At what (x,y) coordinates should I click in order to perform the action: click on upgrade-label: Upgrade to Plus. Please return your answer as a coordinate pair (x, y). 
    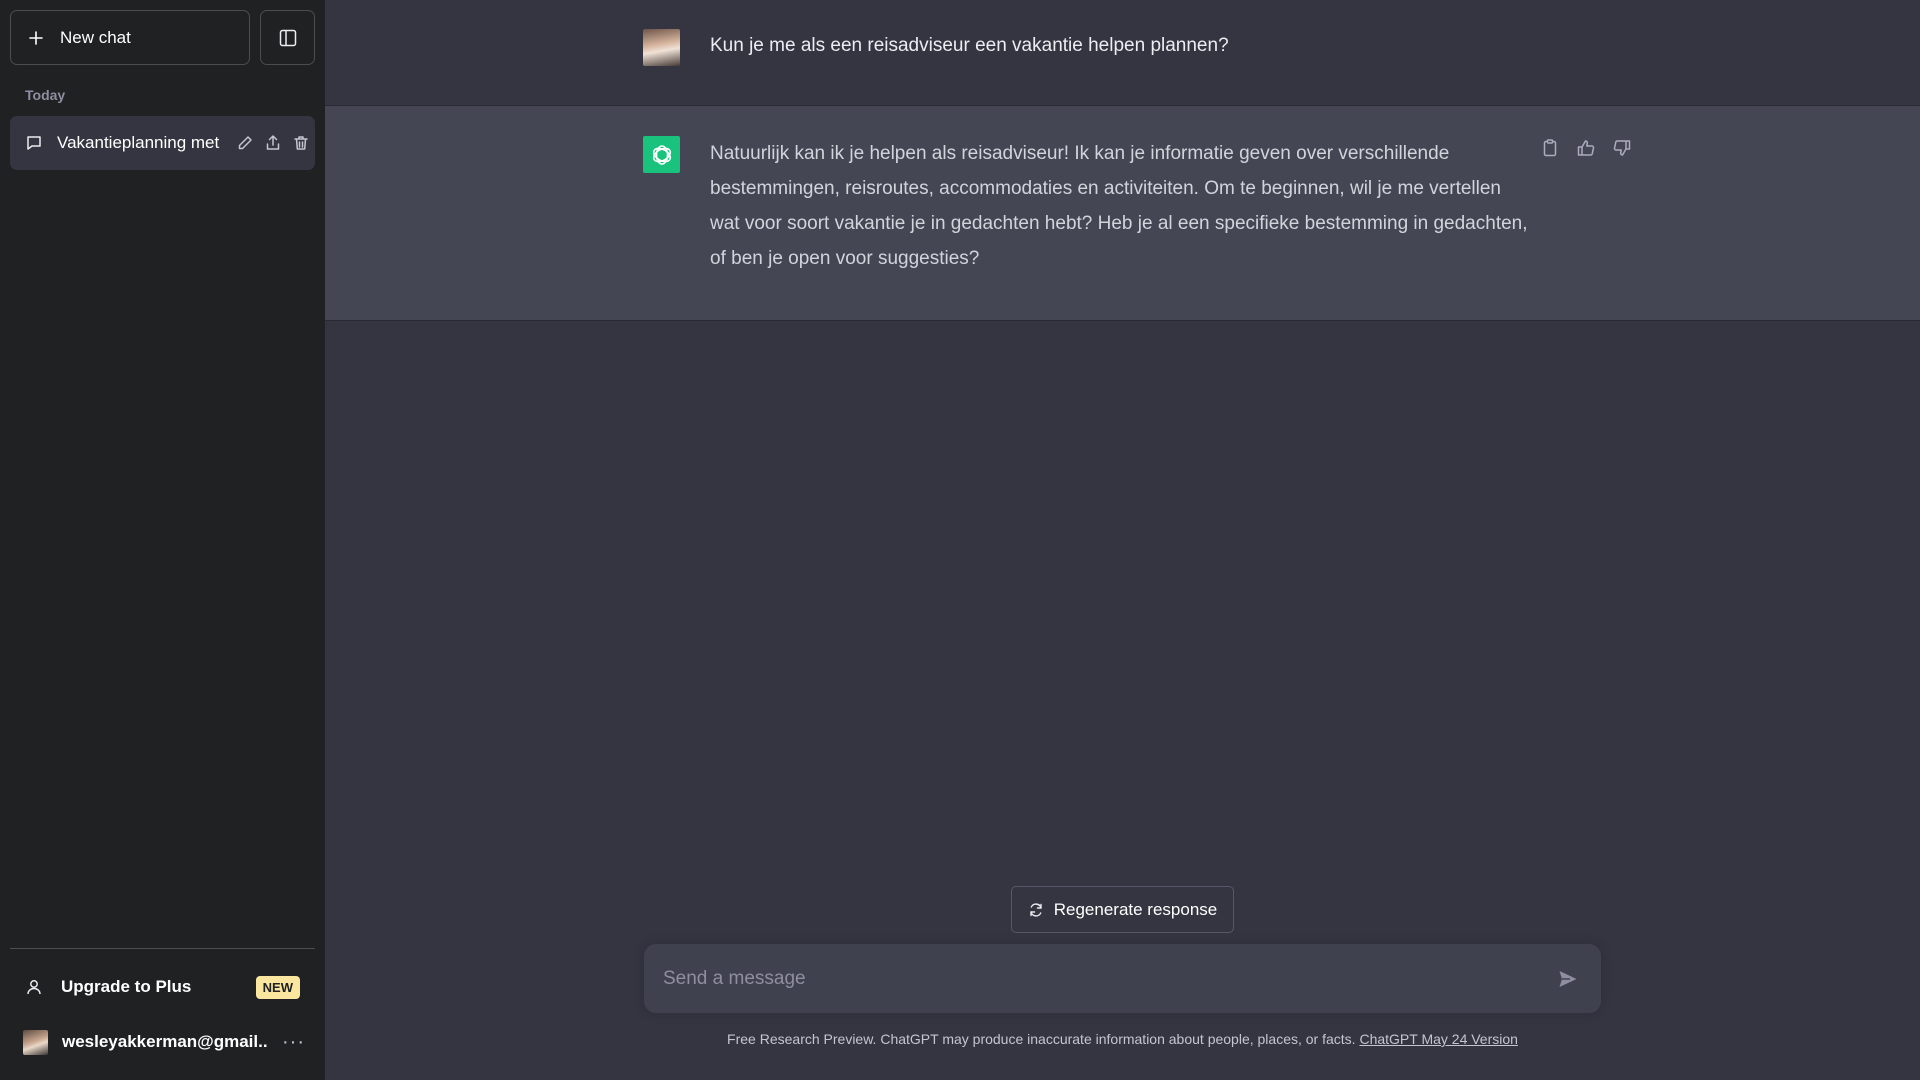
    Looking at the image, I should click on (126, 986).